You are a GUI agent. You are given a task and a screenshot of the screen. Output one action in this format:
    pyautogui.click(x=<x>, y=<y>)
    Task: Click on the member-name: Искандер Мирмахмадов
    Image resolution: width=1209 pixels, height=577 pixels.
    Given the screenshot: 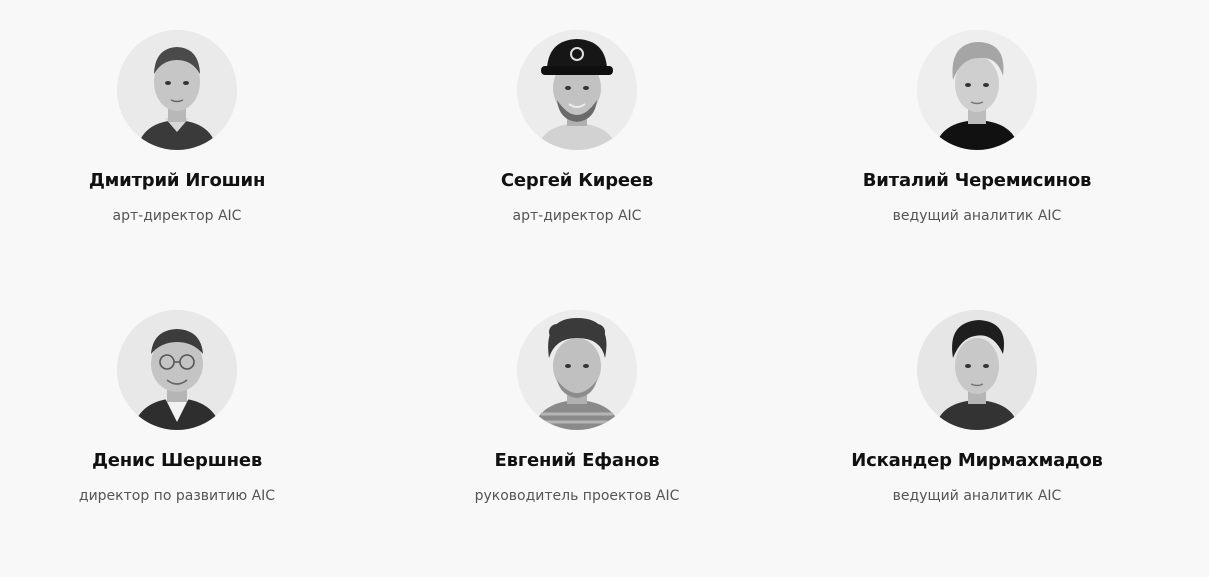 What is the action you would take?
    pyautogui.click(x=977, y=460)
    